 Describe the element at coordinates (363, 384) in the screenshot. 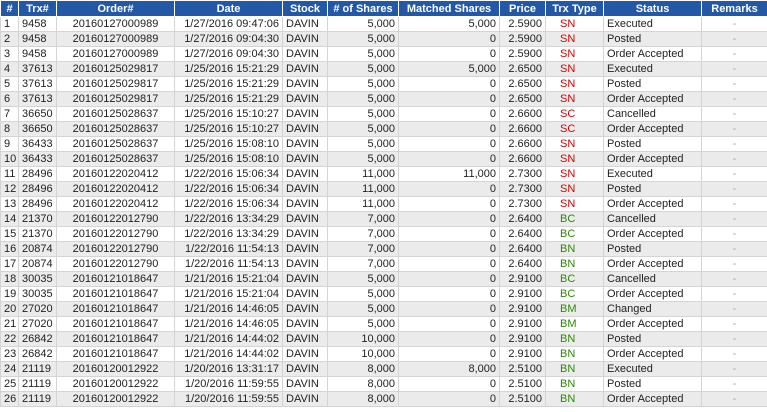

I see `shares-cell: 8,000` at that location.